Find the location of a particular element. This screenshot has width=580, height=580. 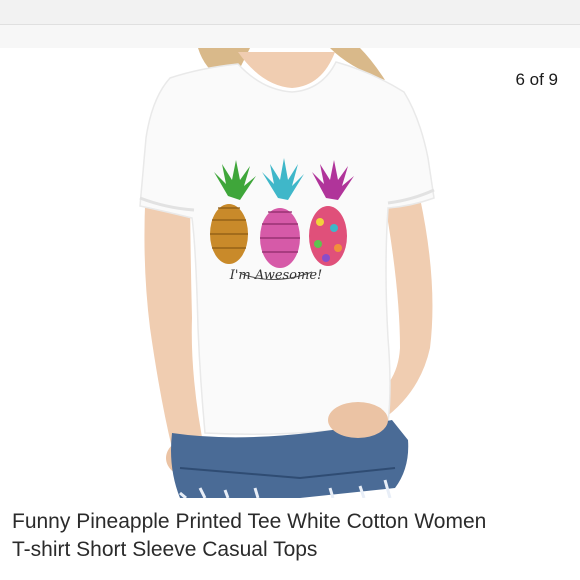

top-bar is located at coordinates (290, 12).